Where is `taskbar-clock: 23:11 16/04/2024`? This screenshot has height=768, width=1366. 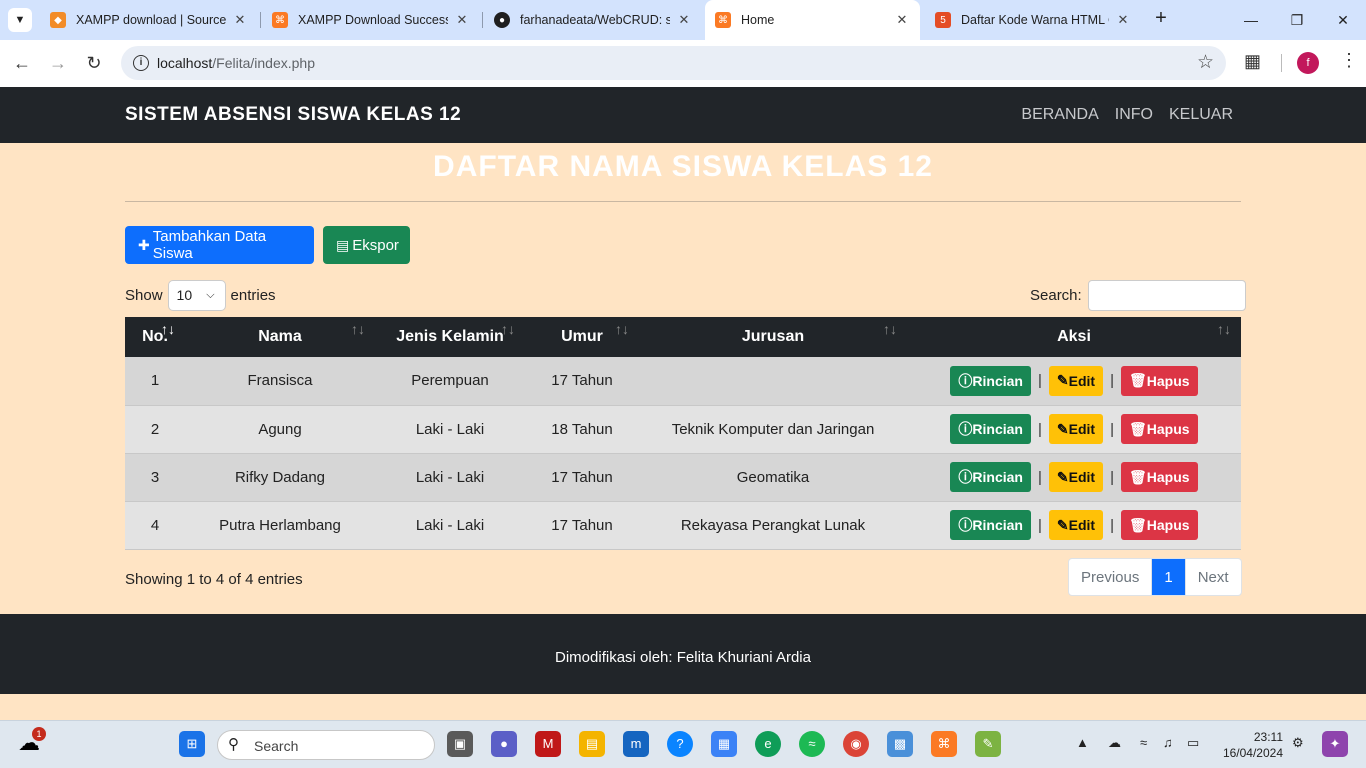
taskbar-clock: 23:11 16/04/2024 is located at coordinates (1252, 745).